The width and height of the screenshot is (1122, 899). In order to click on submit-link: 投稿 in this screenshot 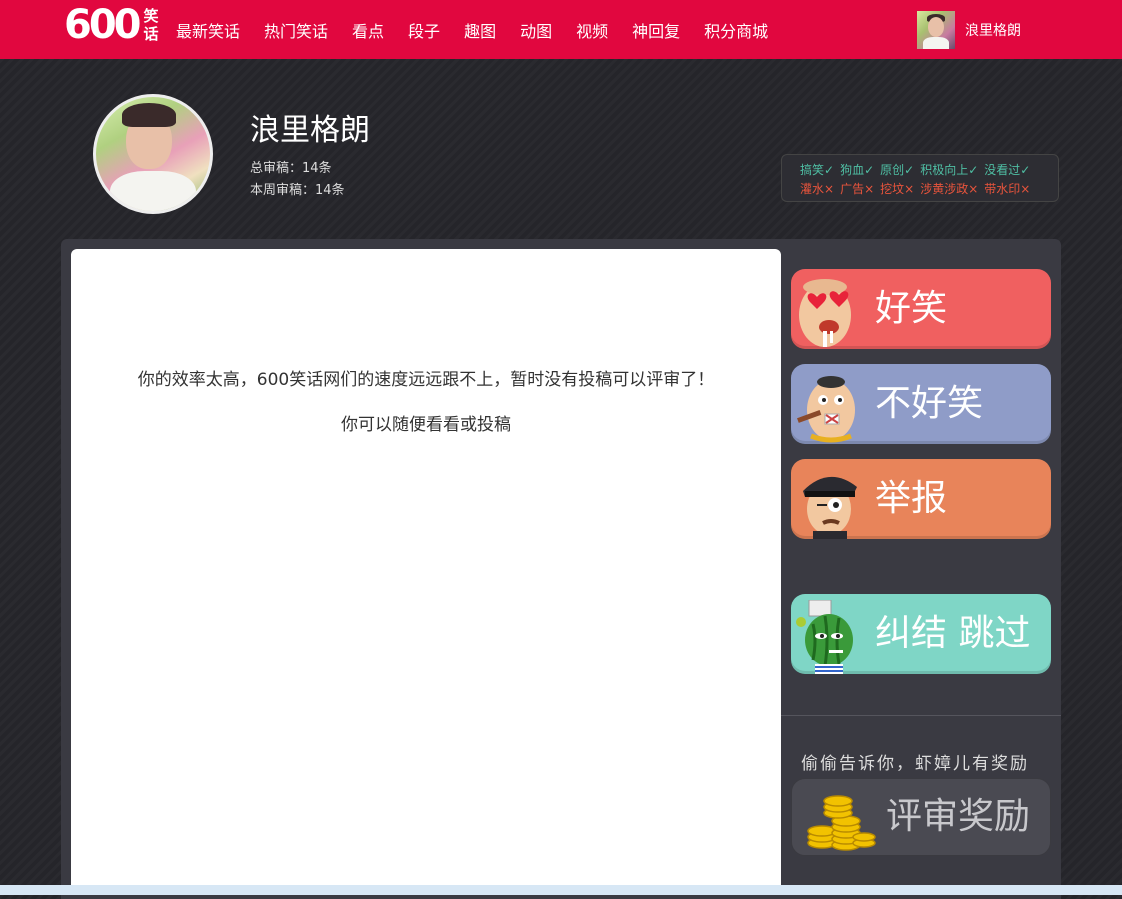, I will do `click(494, 425)`.